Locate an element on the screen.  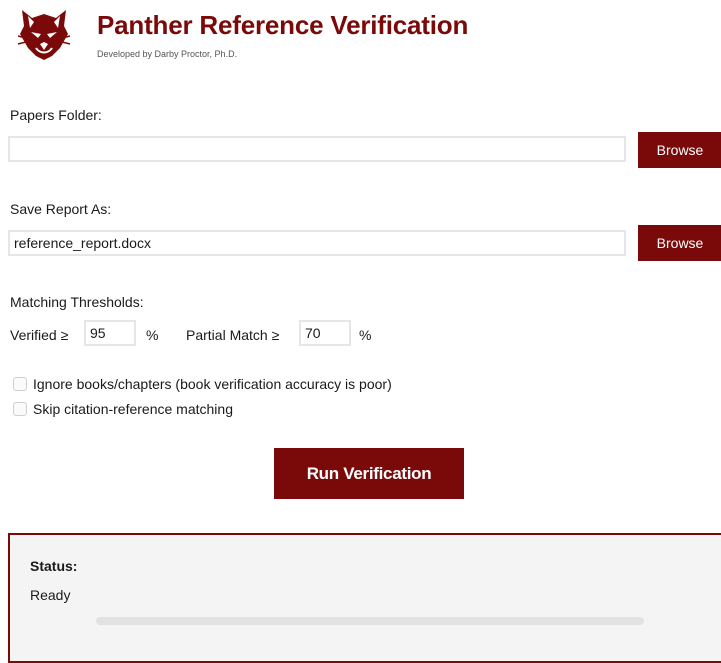
thresholds-heading: Matching Thresholds: is located at coordinates (77, 302).